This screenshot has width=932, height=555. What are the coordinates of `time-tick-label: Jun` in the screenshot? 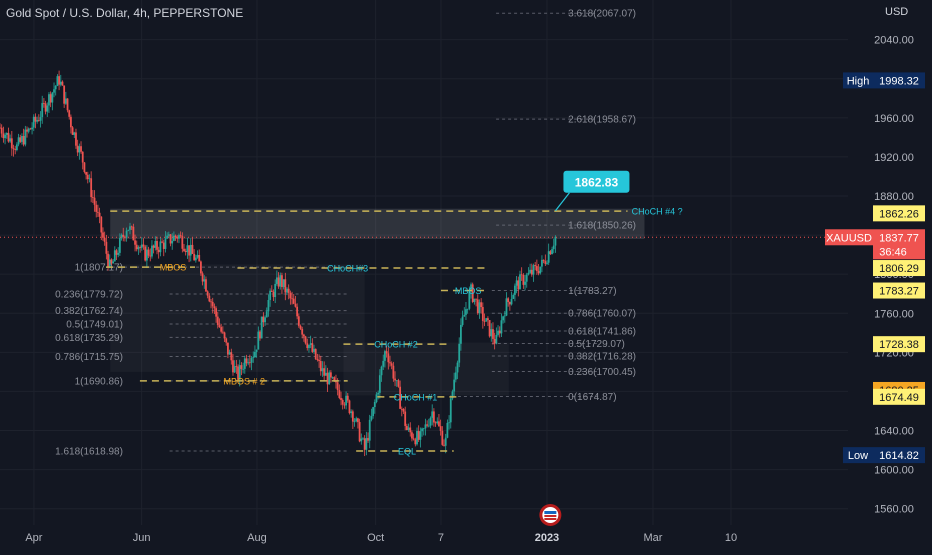 It's located at (142, 538).